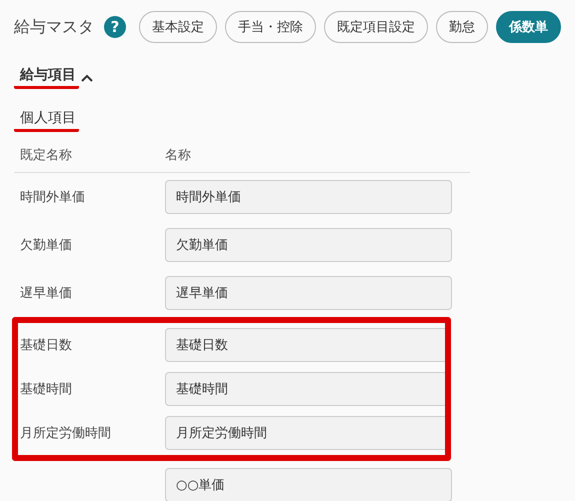 The height and width of the screenshot is (501, 575). I want to click on name-field: 欠勤単価, so click(308, 245).